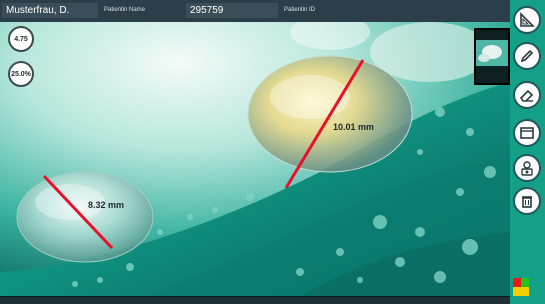 This screenshot has height=304, width=545. Describe the element at coordinates (527, 152) in the screenshot. I see `tool-sidebar` at that location.